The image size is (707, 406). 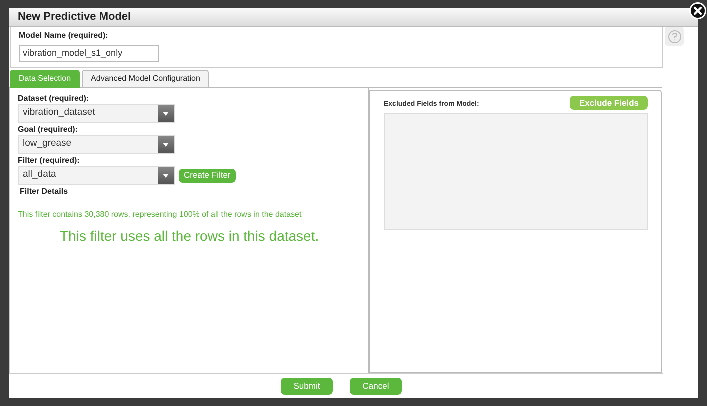 I want to click on filter-message: This filter uses all the rows in this dataset., so click(x=189, y=236).